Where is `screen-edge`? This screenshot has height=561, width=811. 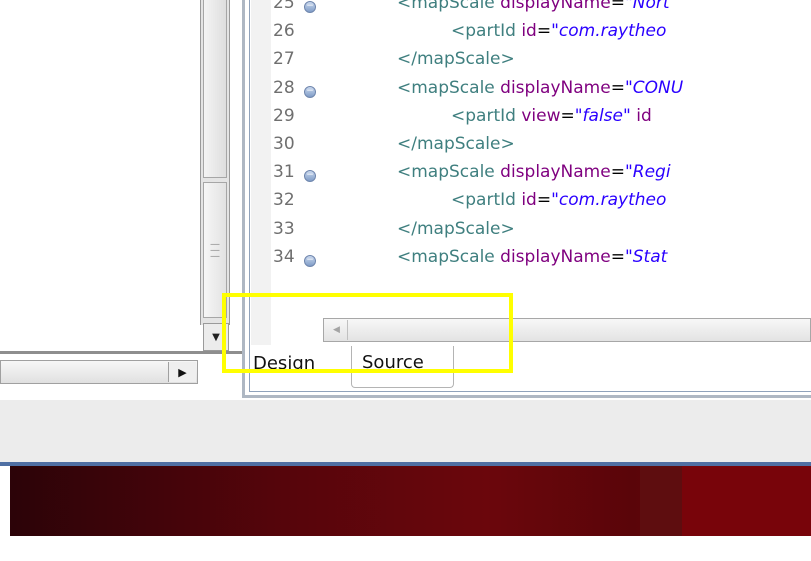 screen-edge is located at coordinates (5, 501).